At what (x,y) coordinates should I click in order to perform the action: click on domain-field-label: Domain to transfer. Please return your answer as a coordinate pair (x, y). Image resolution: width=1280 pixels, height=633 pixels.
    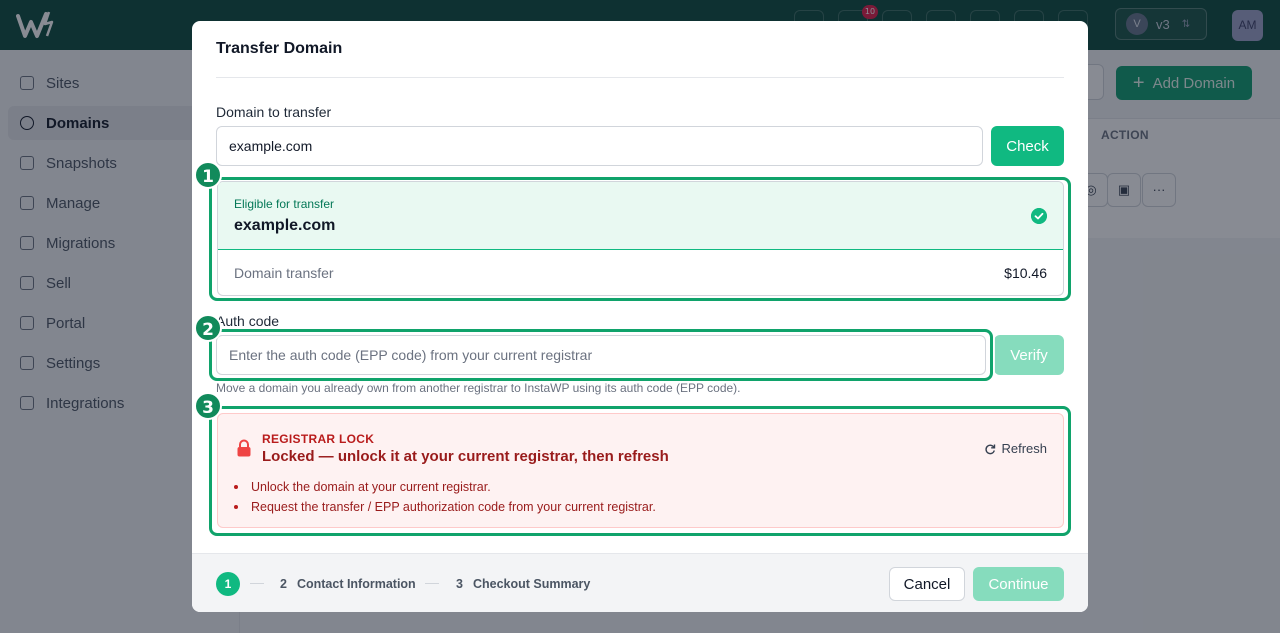
    Looking at the image, I should click on (274, 112).